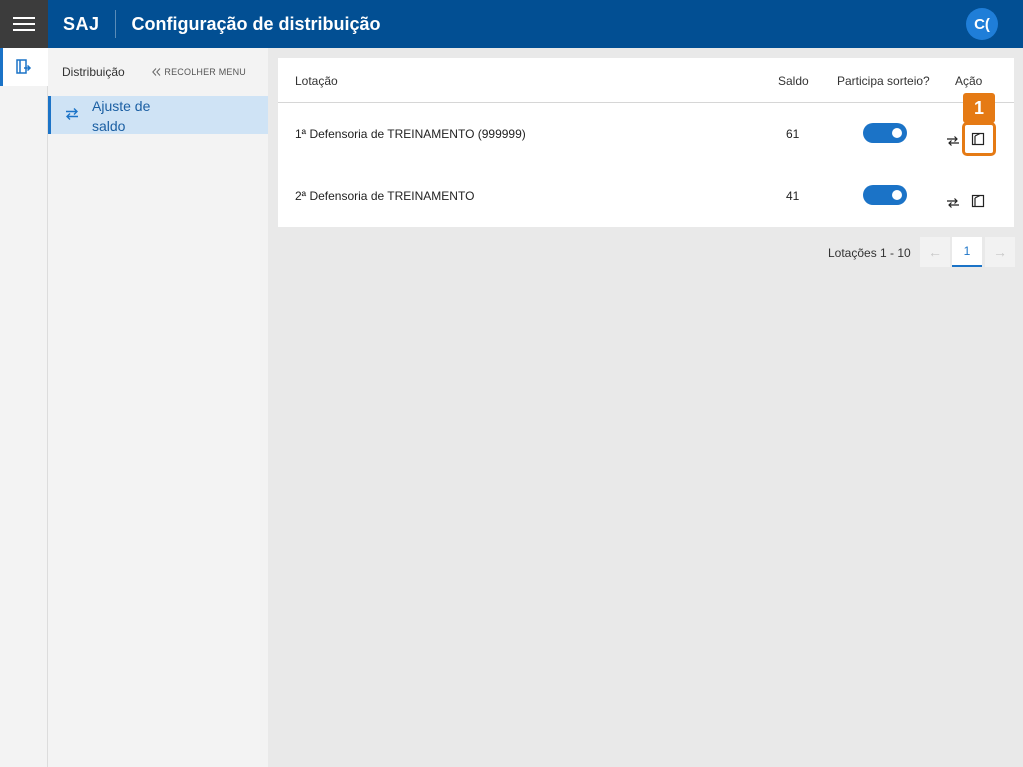 This screenshot has width=1023, height=767. What do you see at coordinates (793, 196) in the screenshot?
I see `cell-saldo: 41` at bounding box center [793, 196].